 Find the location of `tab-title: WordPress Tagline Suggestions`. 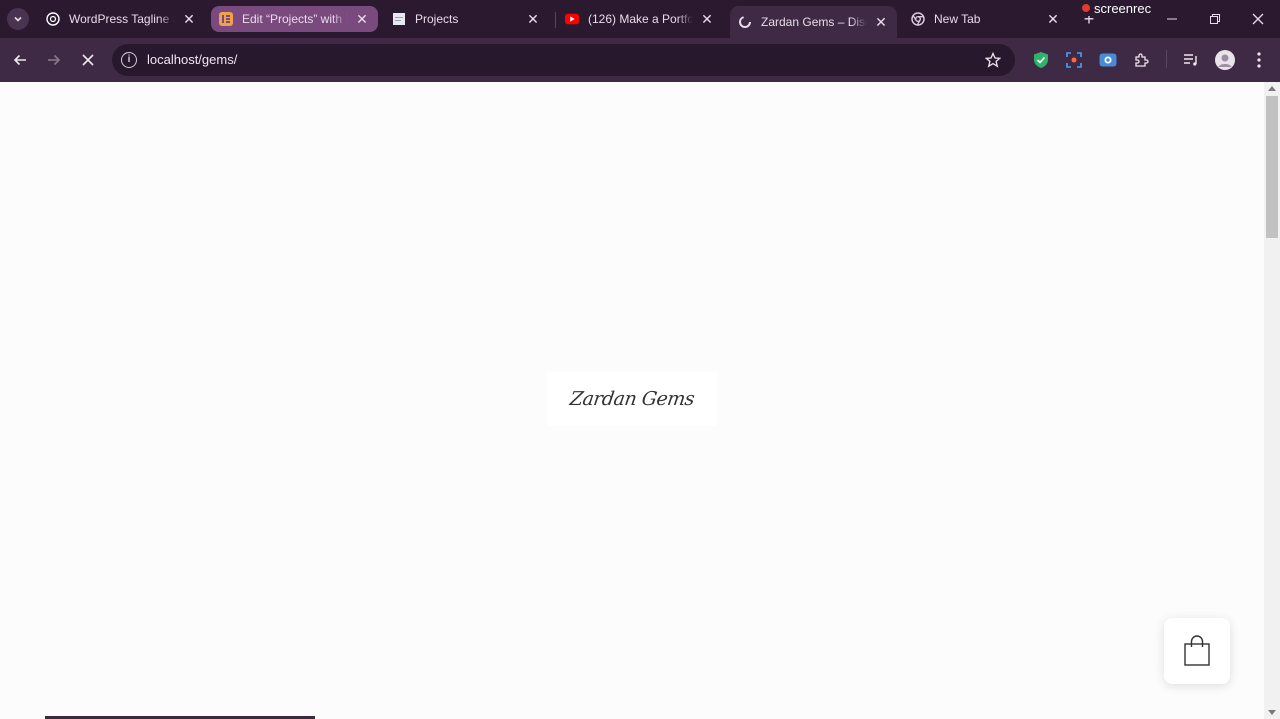

tab-title: WordPress Tagline Suggestions is located at coordinates (122, 19).